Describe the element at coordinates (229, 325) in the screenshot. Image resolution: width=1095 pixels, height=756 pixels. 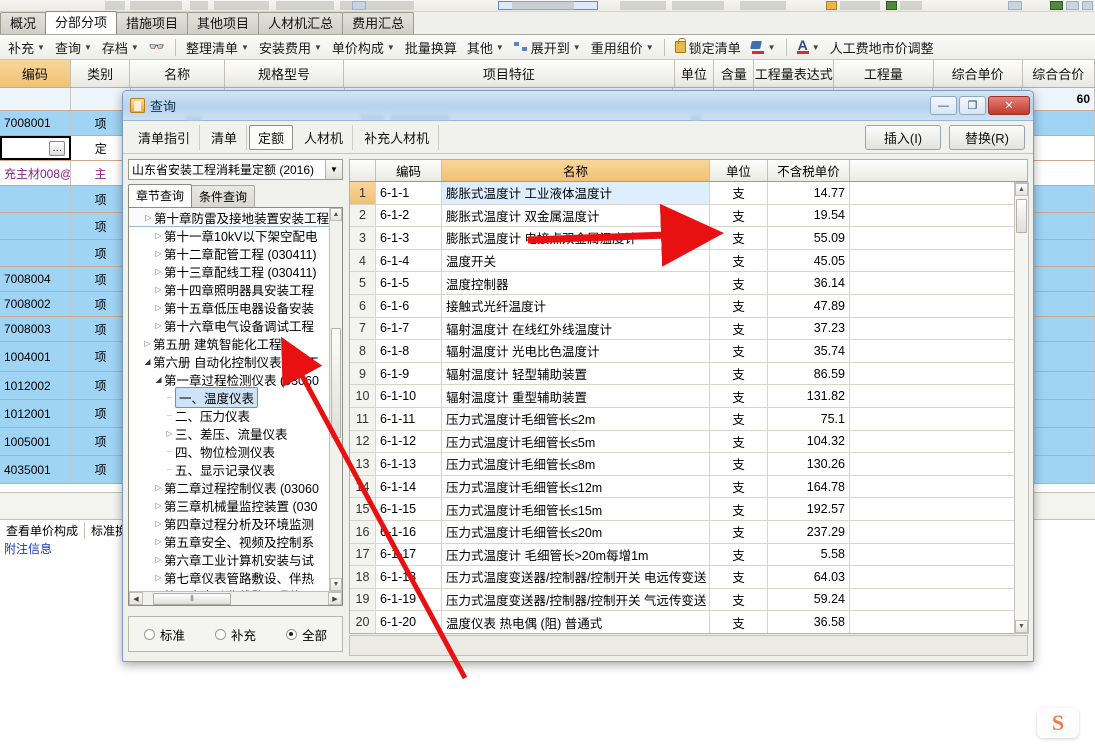
I see `tree-node: ▷ 第十六章电气设备调试工程` at that location.